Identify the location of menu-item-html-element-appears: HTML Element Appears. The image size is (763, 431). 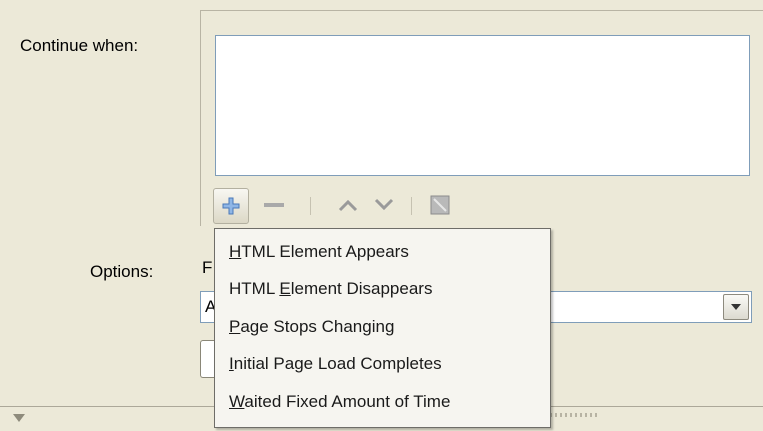
(319, 252).